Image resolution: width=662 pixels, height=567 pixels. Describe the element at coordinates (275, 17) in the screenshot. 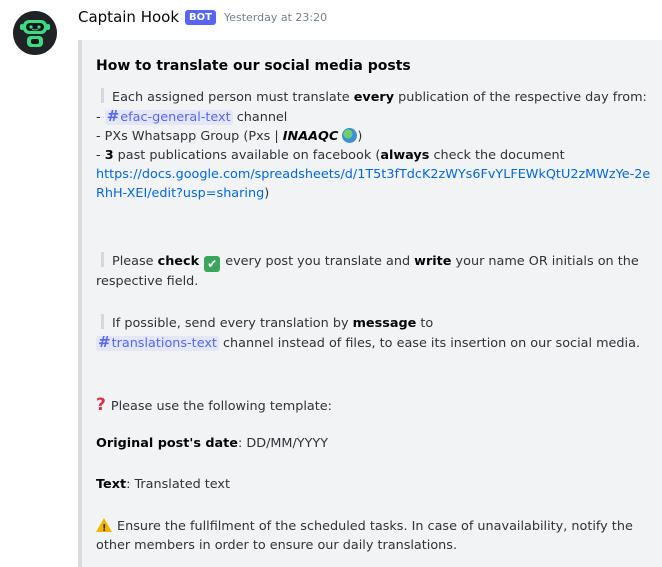

I see `message-timestamp: Yesterday at 23:20` at that location.